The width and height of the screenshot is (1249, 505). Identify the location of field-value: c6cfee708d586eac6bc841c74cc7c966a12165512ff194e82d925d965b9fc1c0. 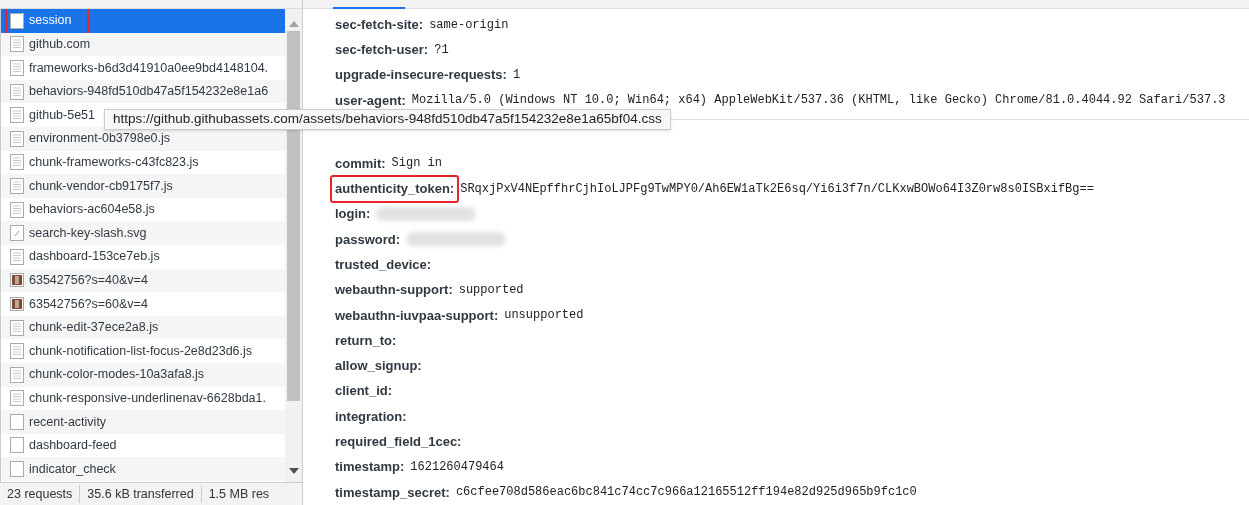
(686, 493).